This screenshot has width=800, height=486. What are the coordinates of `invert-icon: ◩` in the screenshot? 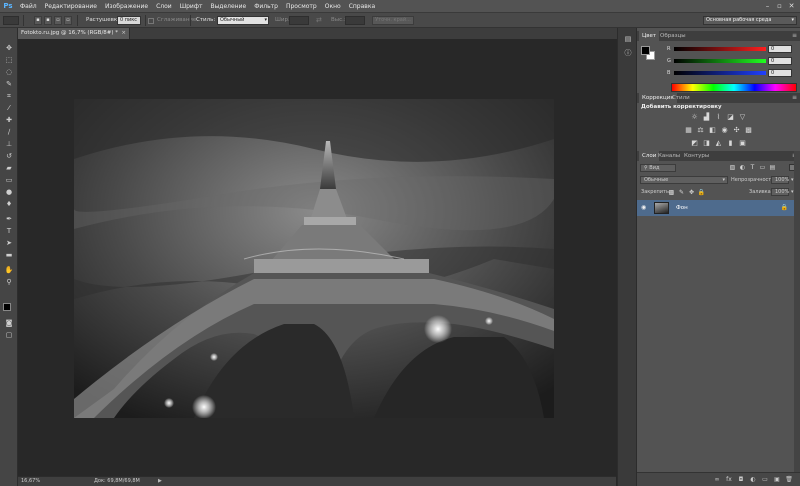 It's located at (694, 143).